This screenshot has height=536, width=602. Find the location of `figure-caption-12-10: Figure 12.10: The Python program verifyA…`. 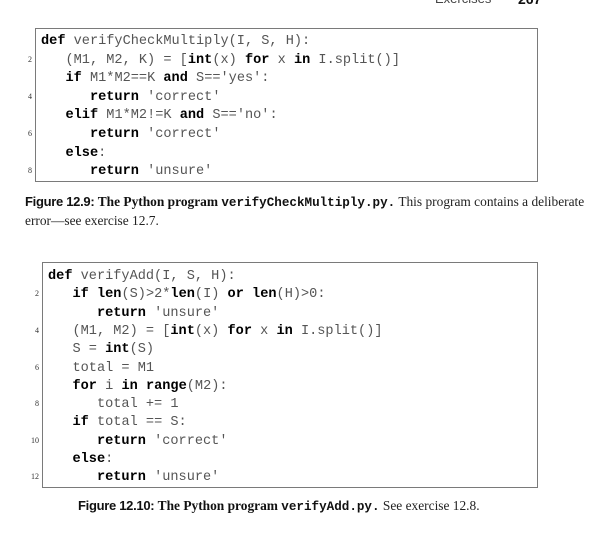

figure-caption-12-10: Figure 12.10: The Python program verifyA… is located at coordinates (328, 506).